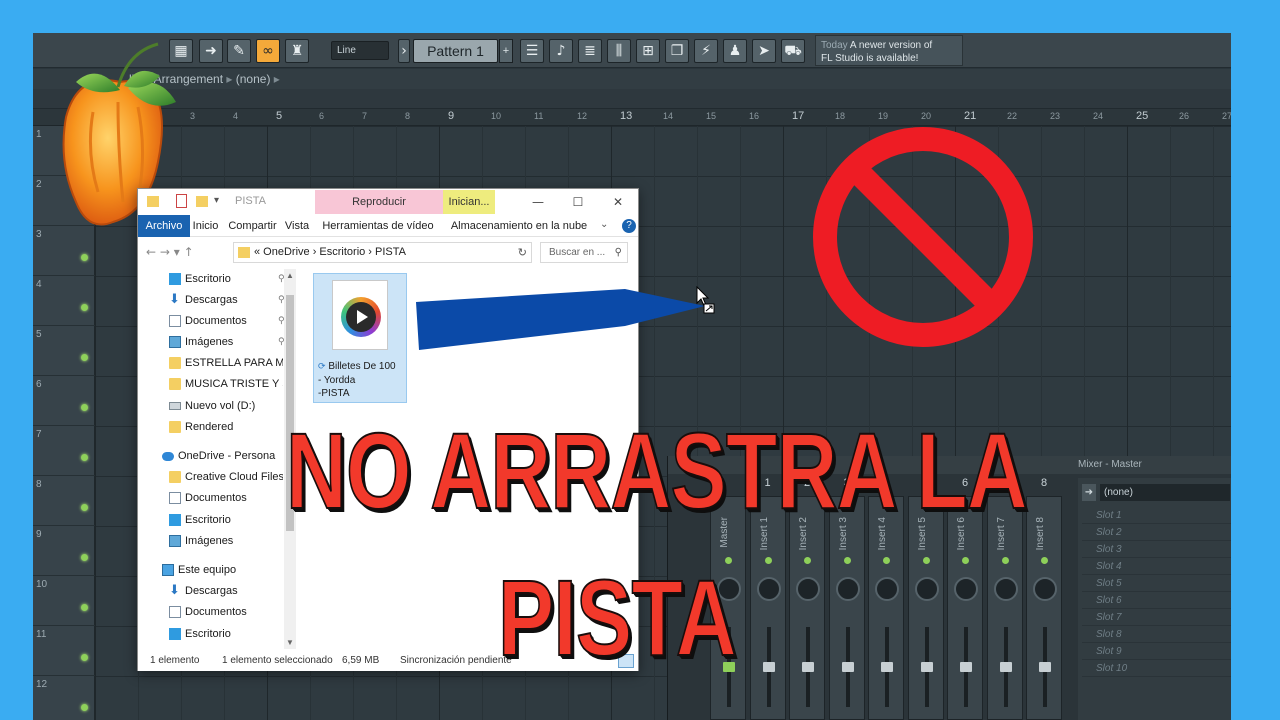  Describe the element at coordinates (578, 202) in the screenshot. I see `maximize-icon: ☐` at that location.